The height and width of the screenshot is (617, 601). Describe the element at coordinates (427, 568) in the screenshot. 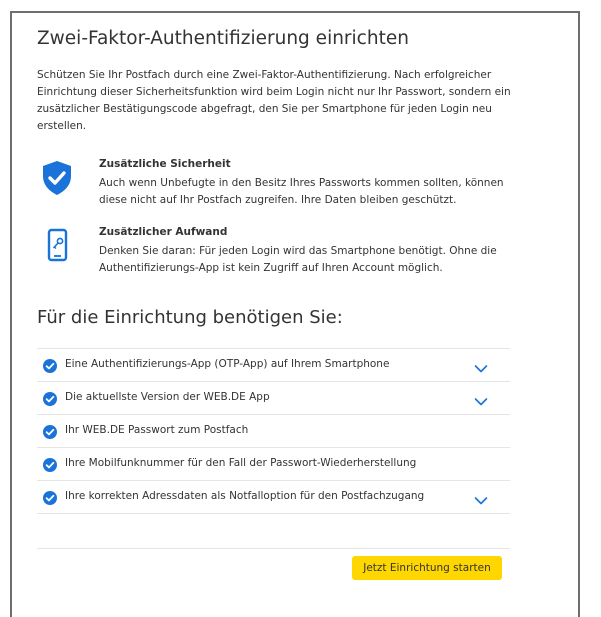

I see `start-setup-button: Jetzt Einrichtung starten` at that location.